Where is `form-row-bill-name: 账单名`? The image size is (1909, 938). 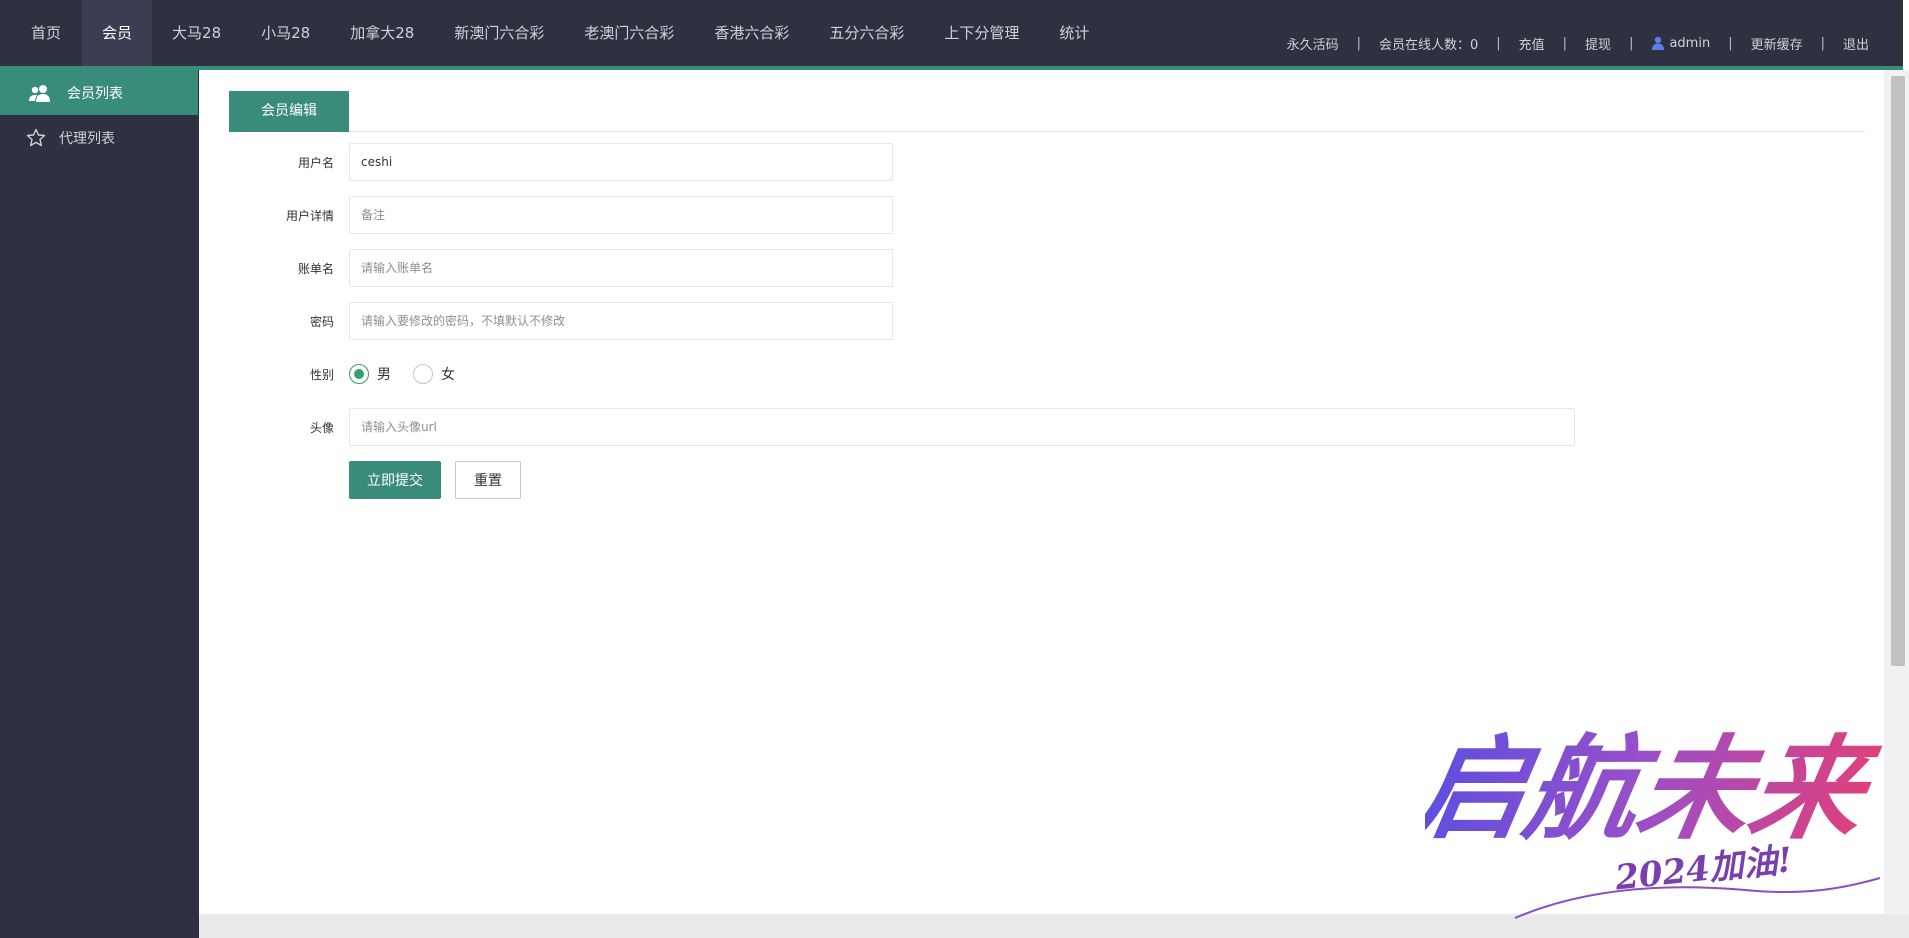
form-row-bill-name: 账单名 is located at coordinates (561, 268).